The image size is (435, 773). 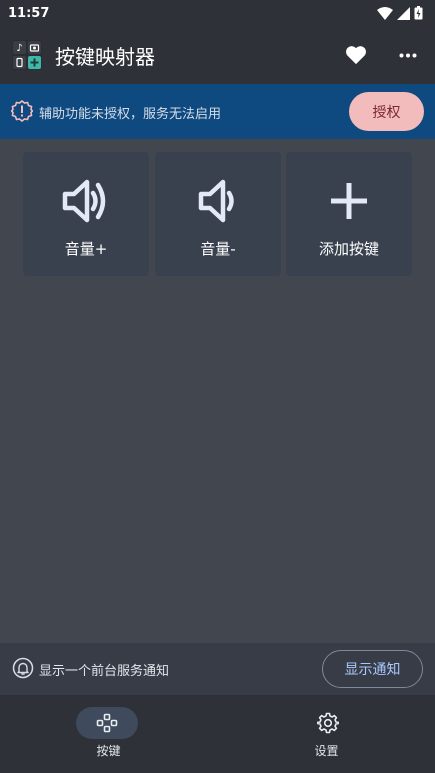 I want to click on battery-icon, so click(x=418, y=13).